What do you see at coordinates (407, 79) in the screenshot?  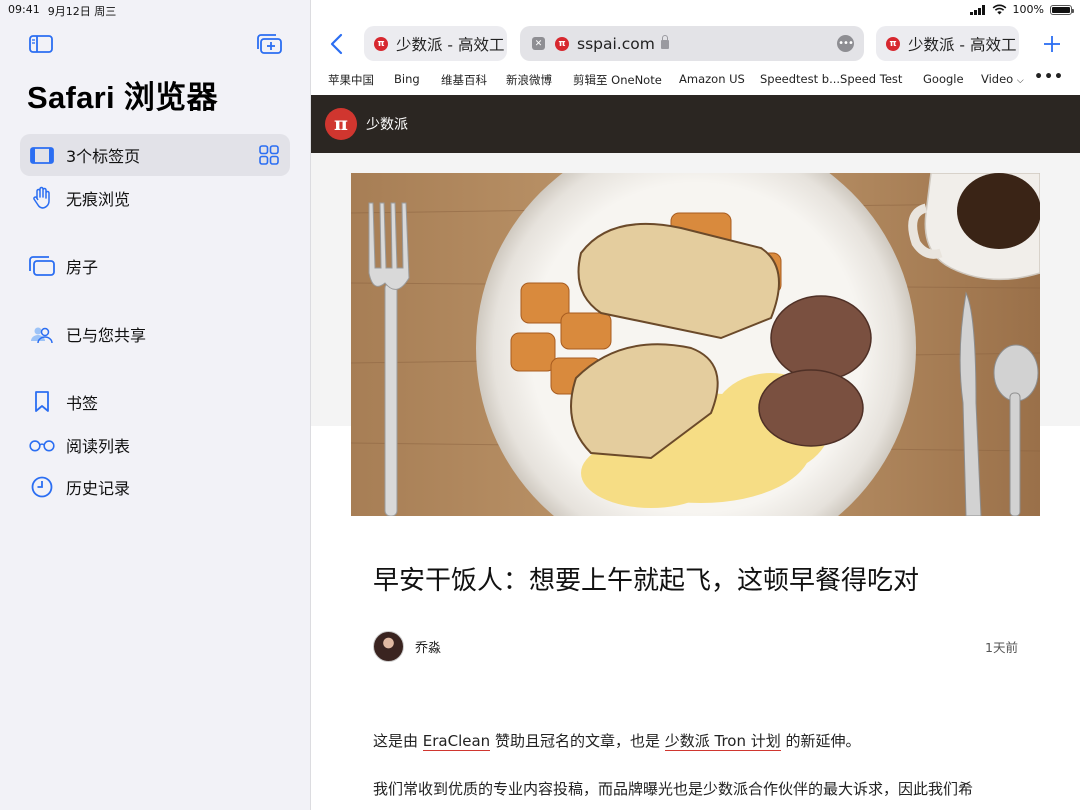 I see `favorite-link: Bing` at bounding box center [407, 79].